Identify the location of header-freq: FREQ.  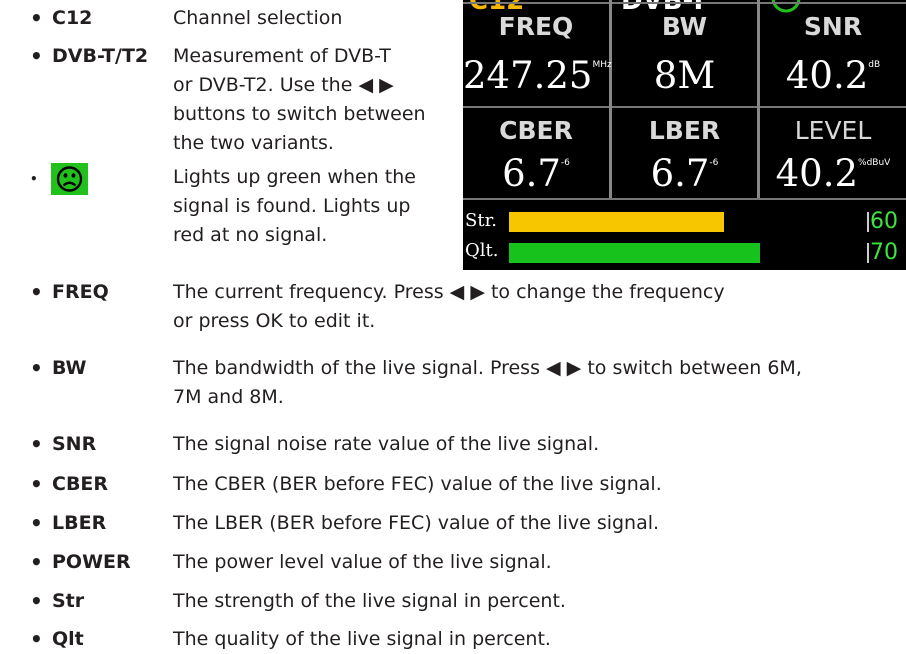
(536, 26).